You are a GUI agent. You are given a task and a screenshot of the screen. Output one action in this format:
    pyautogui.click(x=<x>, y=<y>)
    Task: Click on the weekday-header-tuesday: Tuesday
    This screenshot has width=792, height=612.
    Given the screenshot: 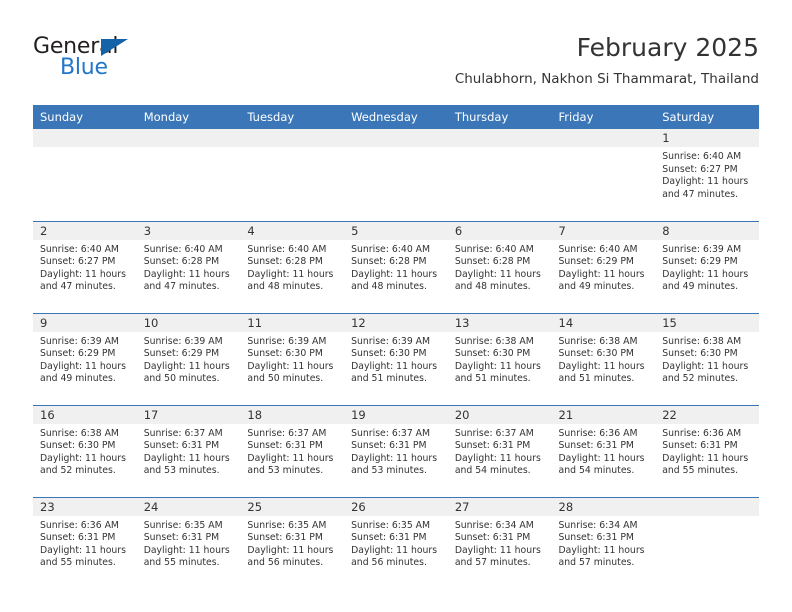 What is the action you would take?
    pyautogui.click(x=292, y=117)
    